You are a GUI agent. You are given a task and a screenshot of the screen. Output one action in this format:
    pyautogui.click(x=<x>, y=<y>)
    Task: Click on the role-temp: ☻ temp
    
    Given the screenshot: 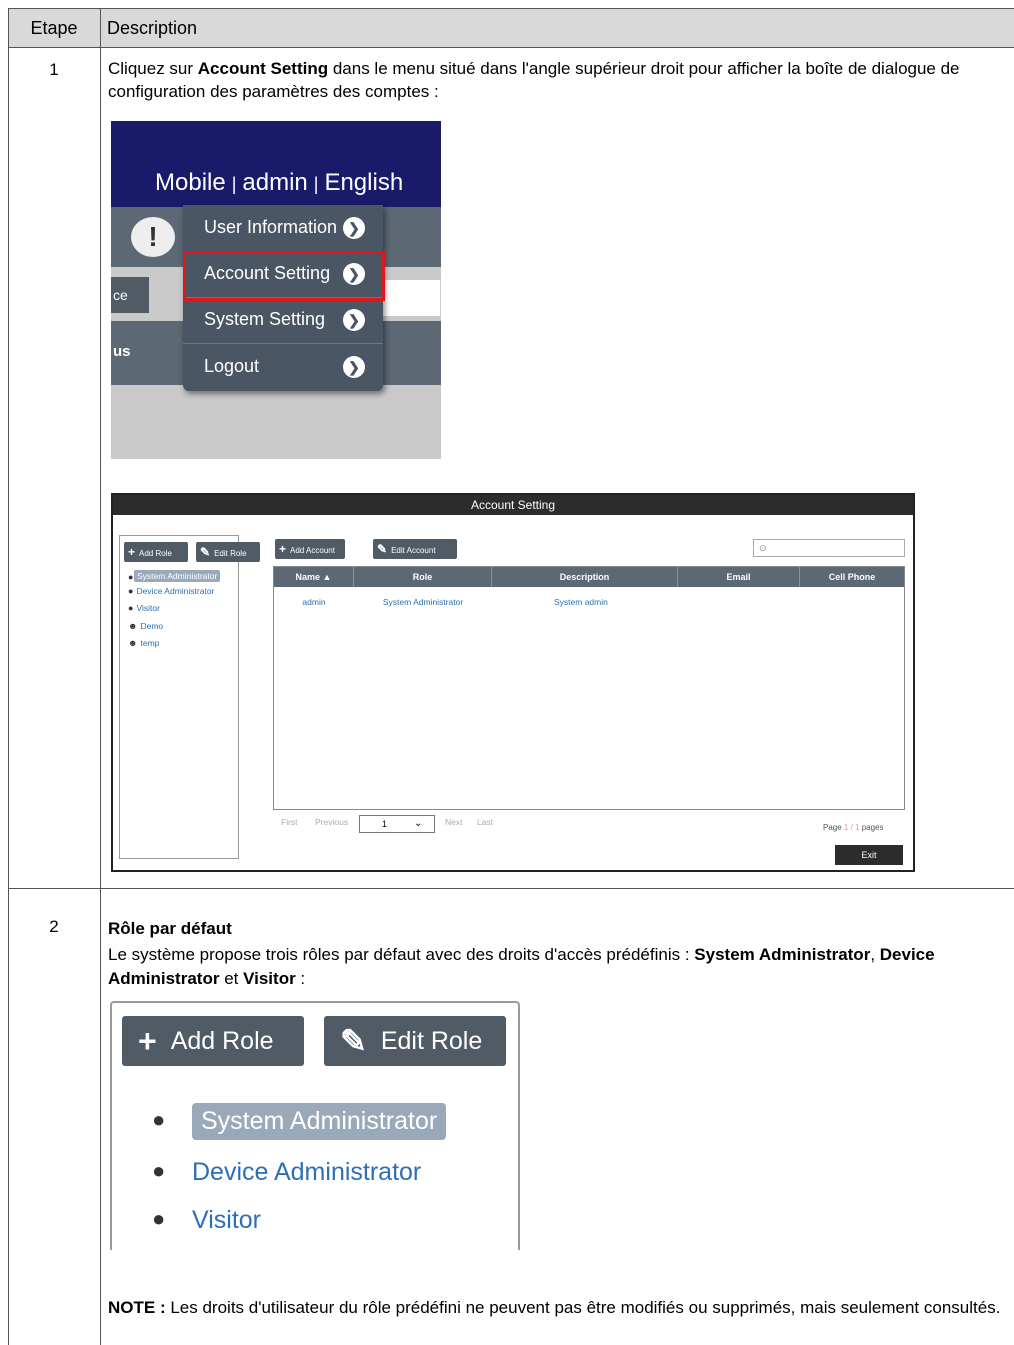 What is the action you would take?
    pyautogui.click(x=143, y=643)
    